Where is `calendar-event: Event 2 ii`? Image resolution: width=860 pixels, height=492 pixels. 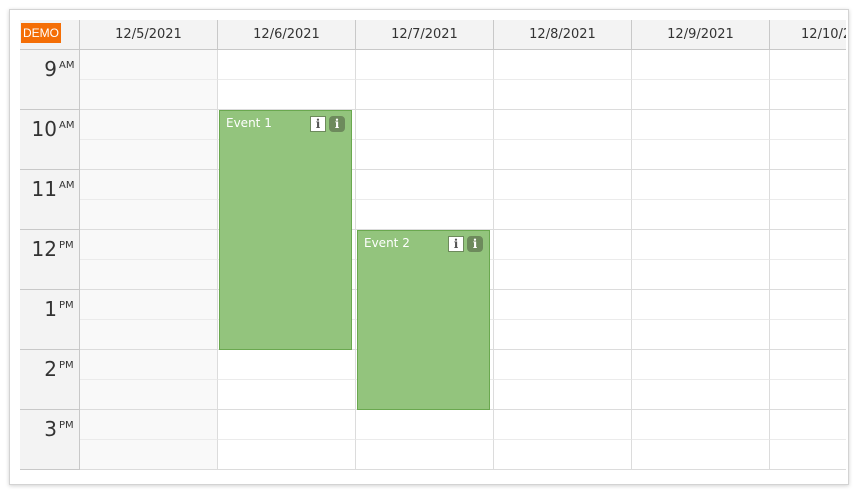
calendar-event: Event 2 ii is located at coordinates (423, 320).